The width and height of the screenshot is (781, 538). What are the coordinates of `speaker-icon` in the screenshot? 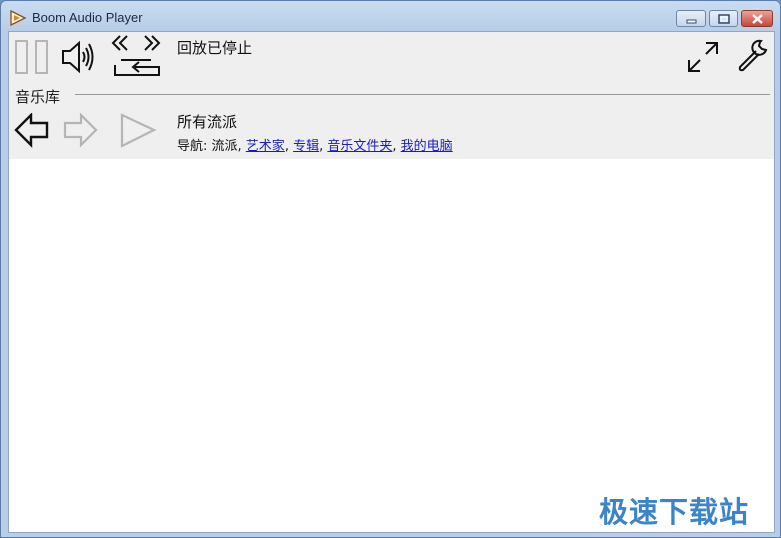 It's located at (79, 57).